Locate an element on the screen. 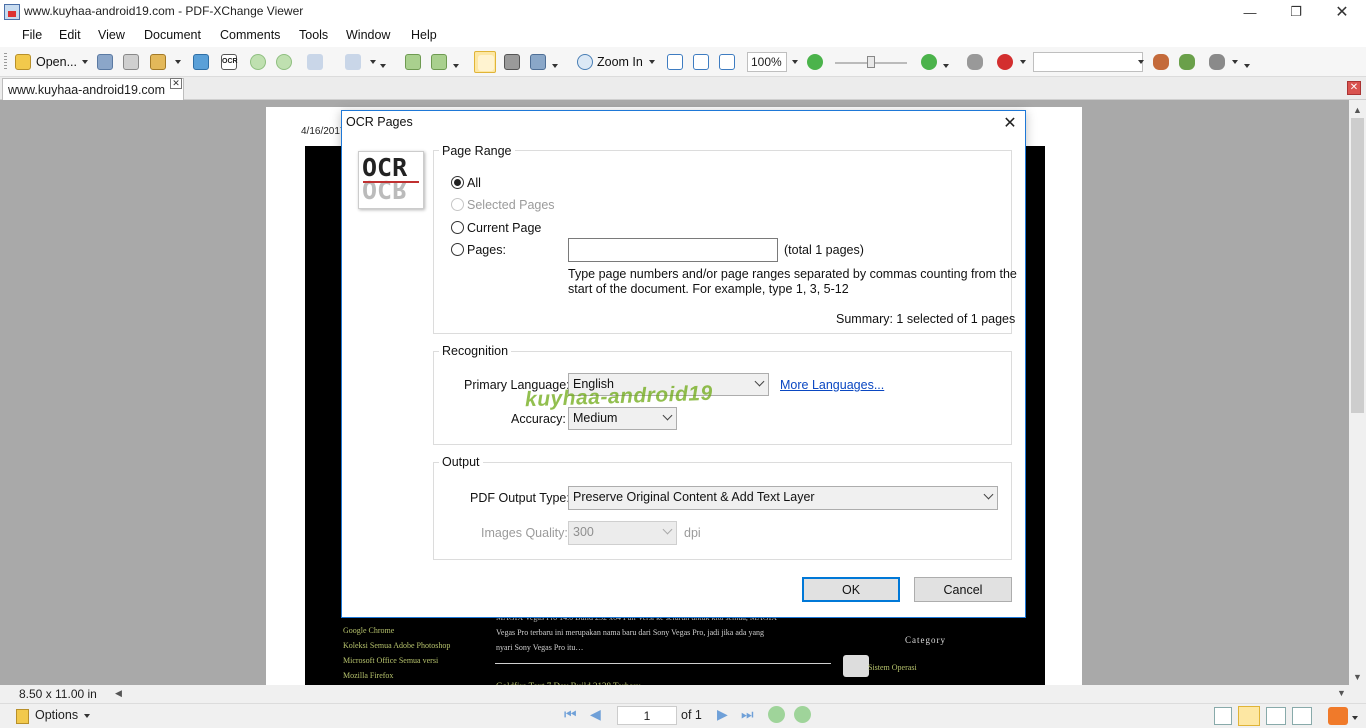 The height and width of the screenshot is (728, 1366). menu-comments: Comments is located at coordinates (250, 35).